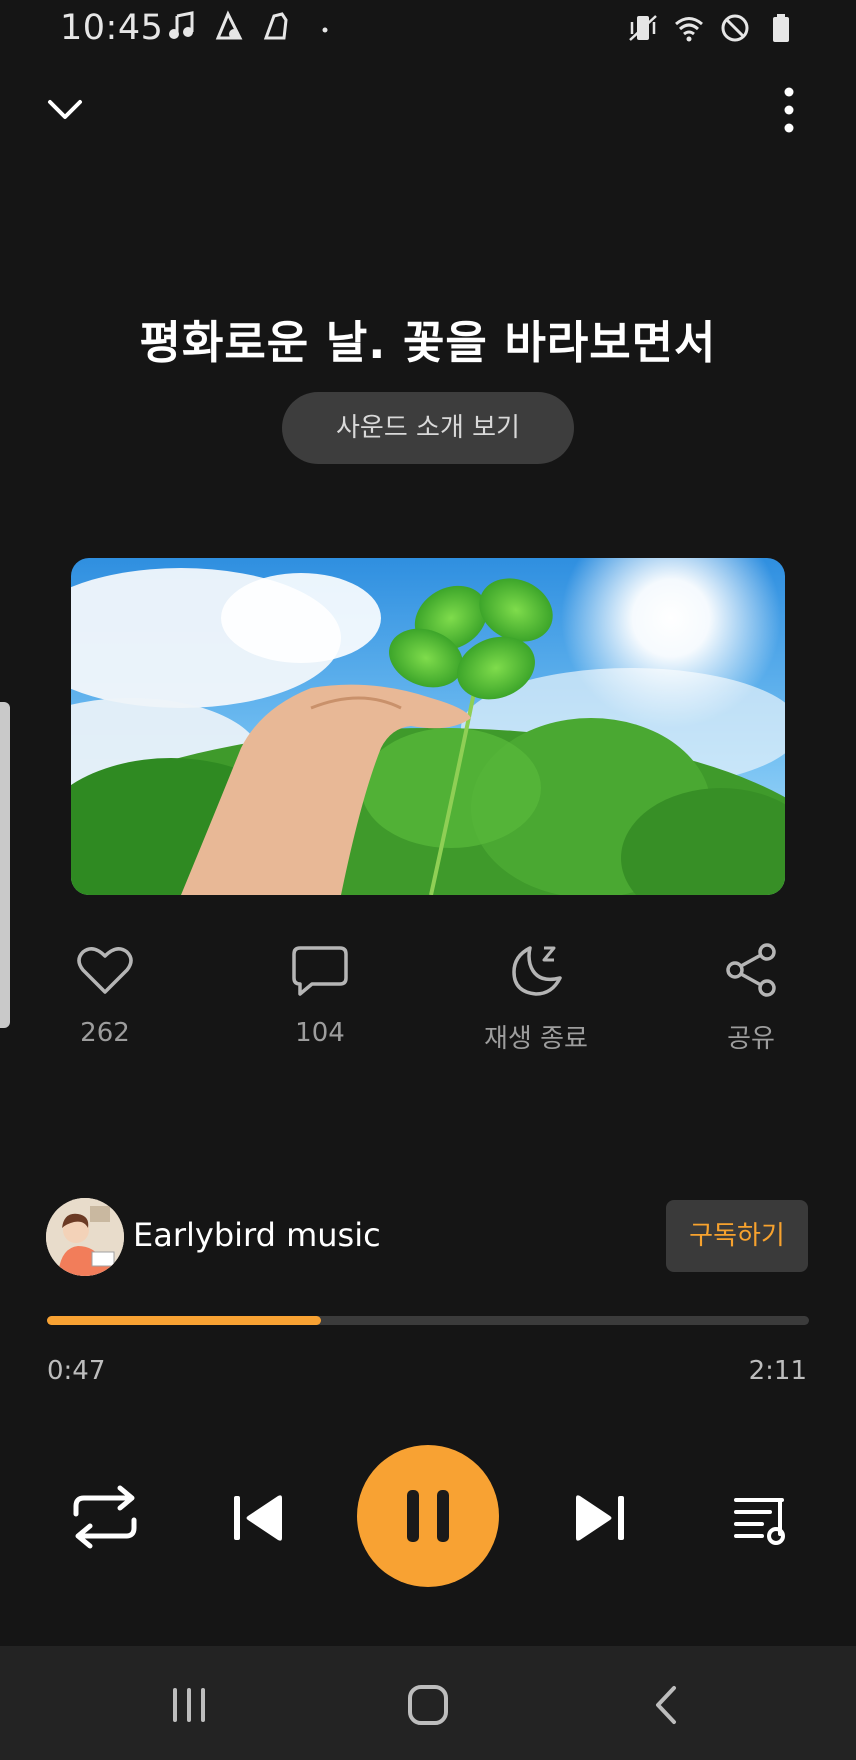 This screenshot has width=856, height=1760. What do you see at coordinates (735, 28) in the screenshot?
I see `do-not-disturb-icon` at bounding box center [735, 28].